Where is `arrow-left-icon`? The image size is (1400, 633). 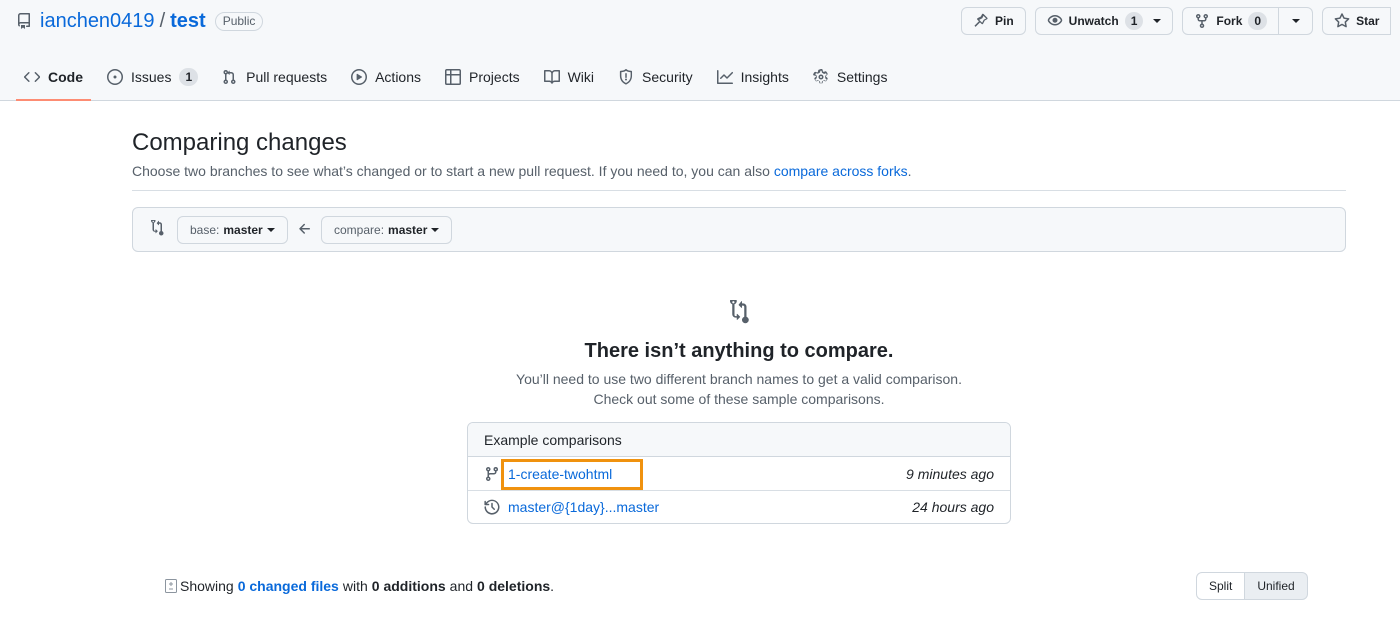
arrow-left-icon is located at coordinates (305, 229).